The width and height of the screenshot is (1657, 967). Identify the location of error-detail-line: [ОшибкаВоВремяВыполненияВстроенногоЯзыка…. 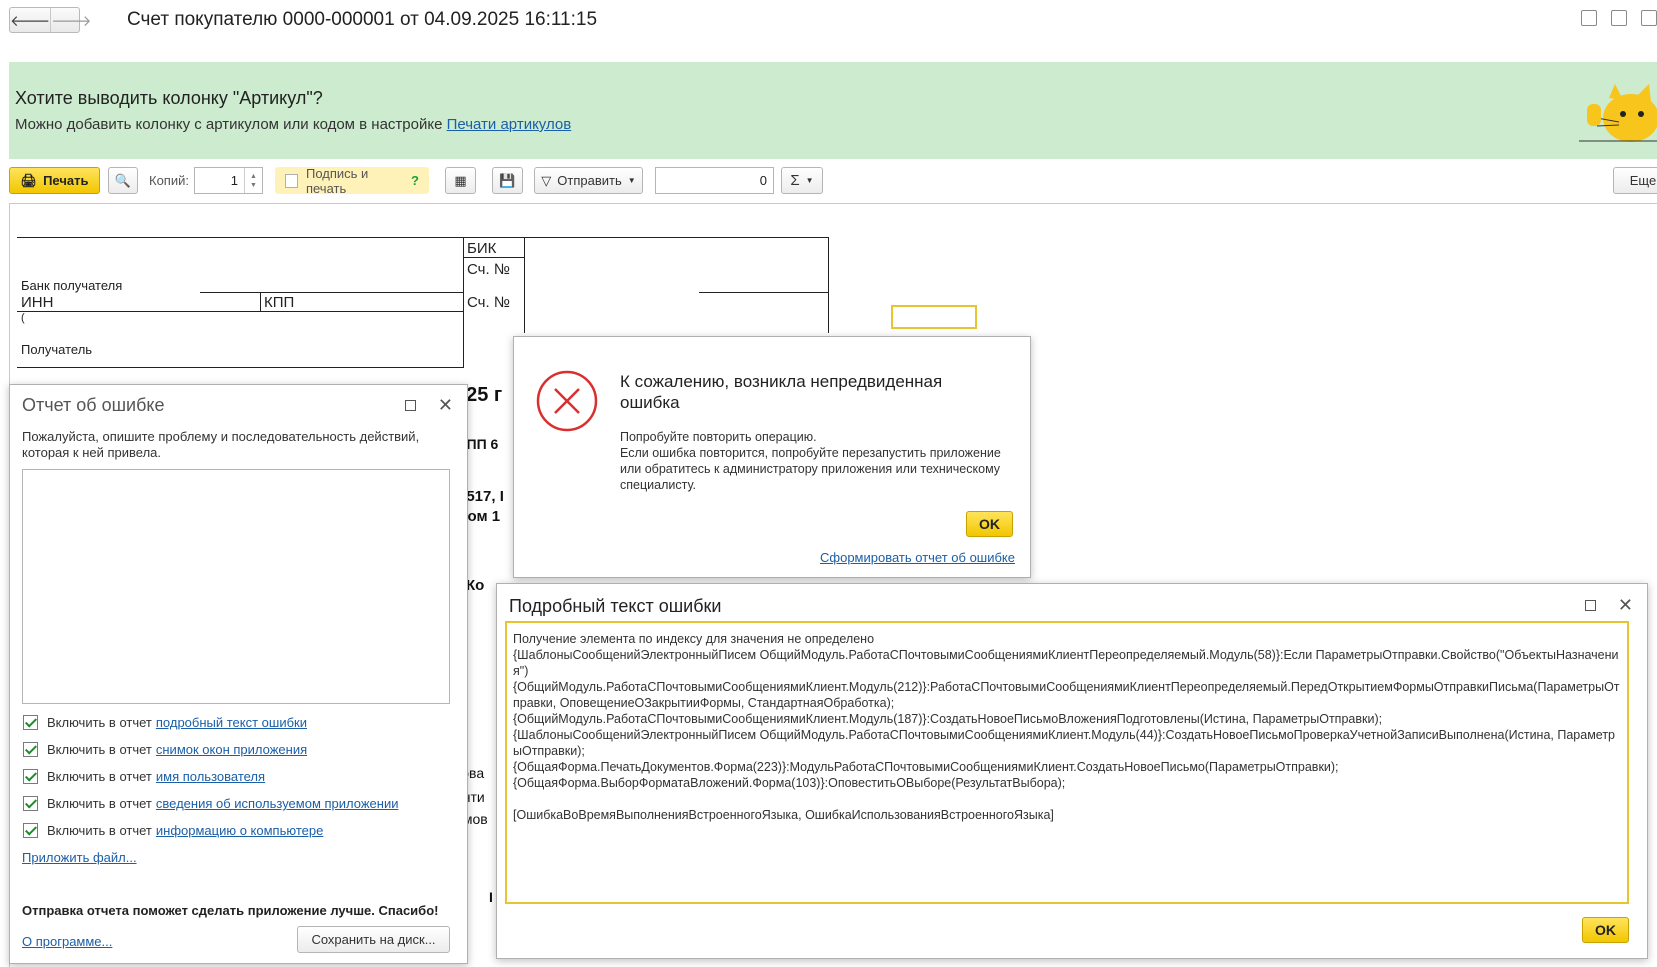
(783, 815).